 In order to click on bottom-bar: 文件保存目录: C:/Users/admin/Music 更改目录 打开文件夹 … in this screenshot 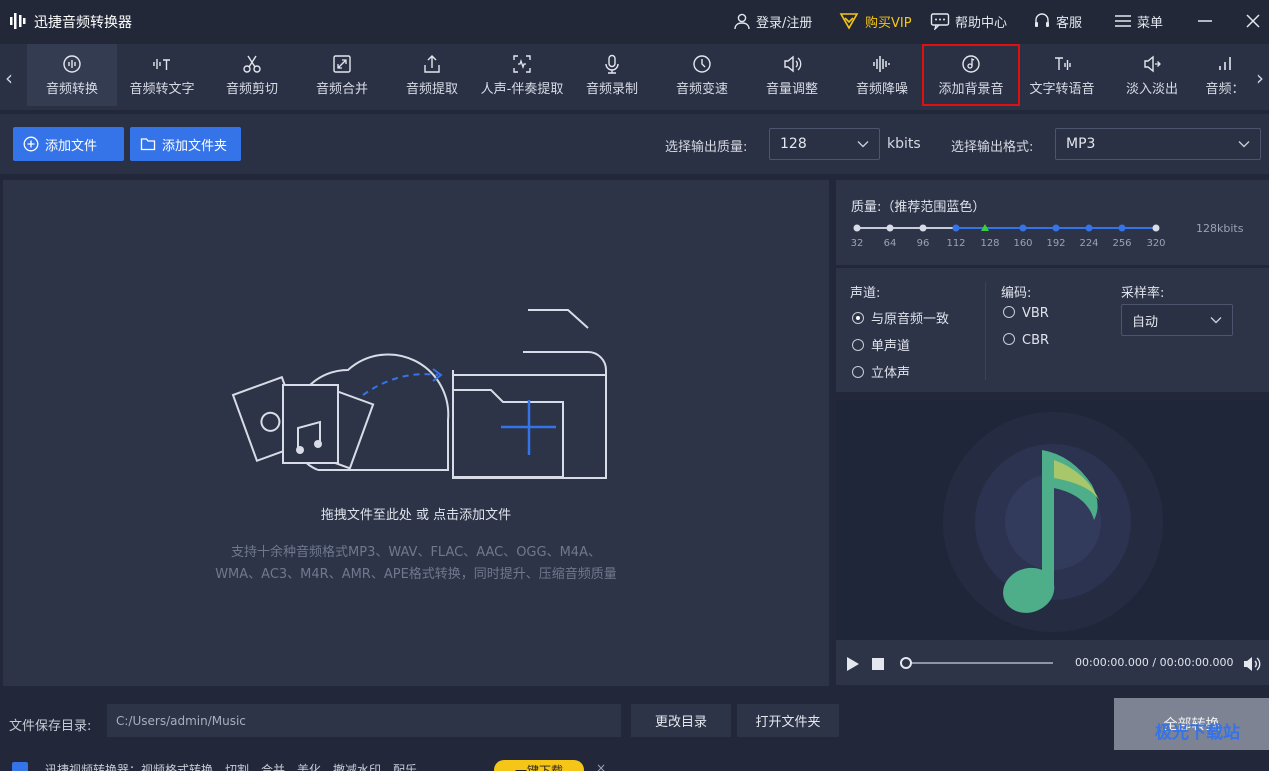, I will do `click(634, 730)`.